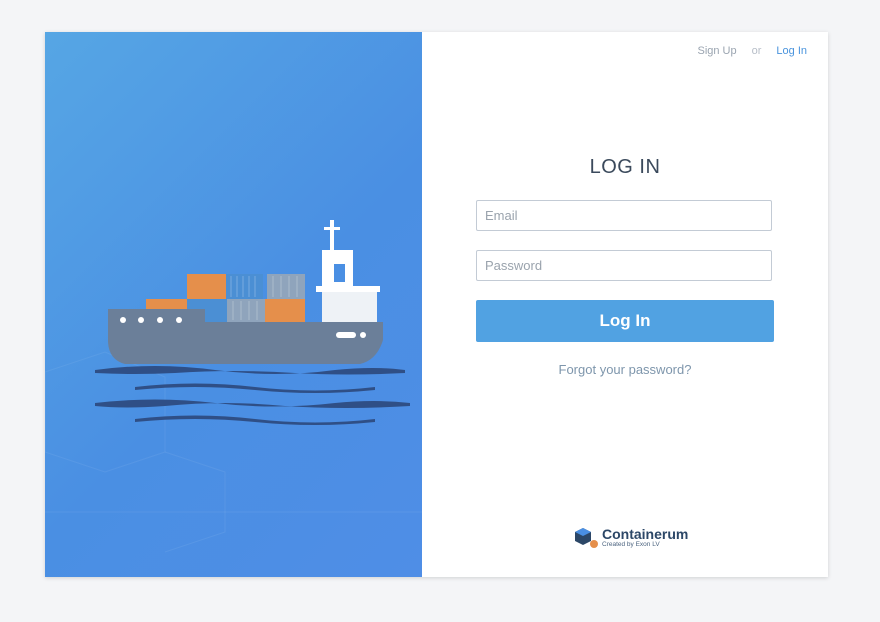 Image resolution: width=880 pixels, height=622 pixels. I want to click on brand-logo: Containerum Created by Exon LV, so click(630, 538).